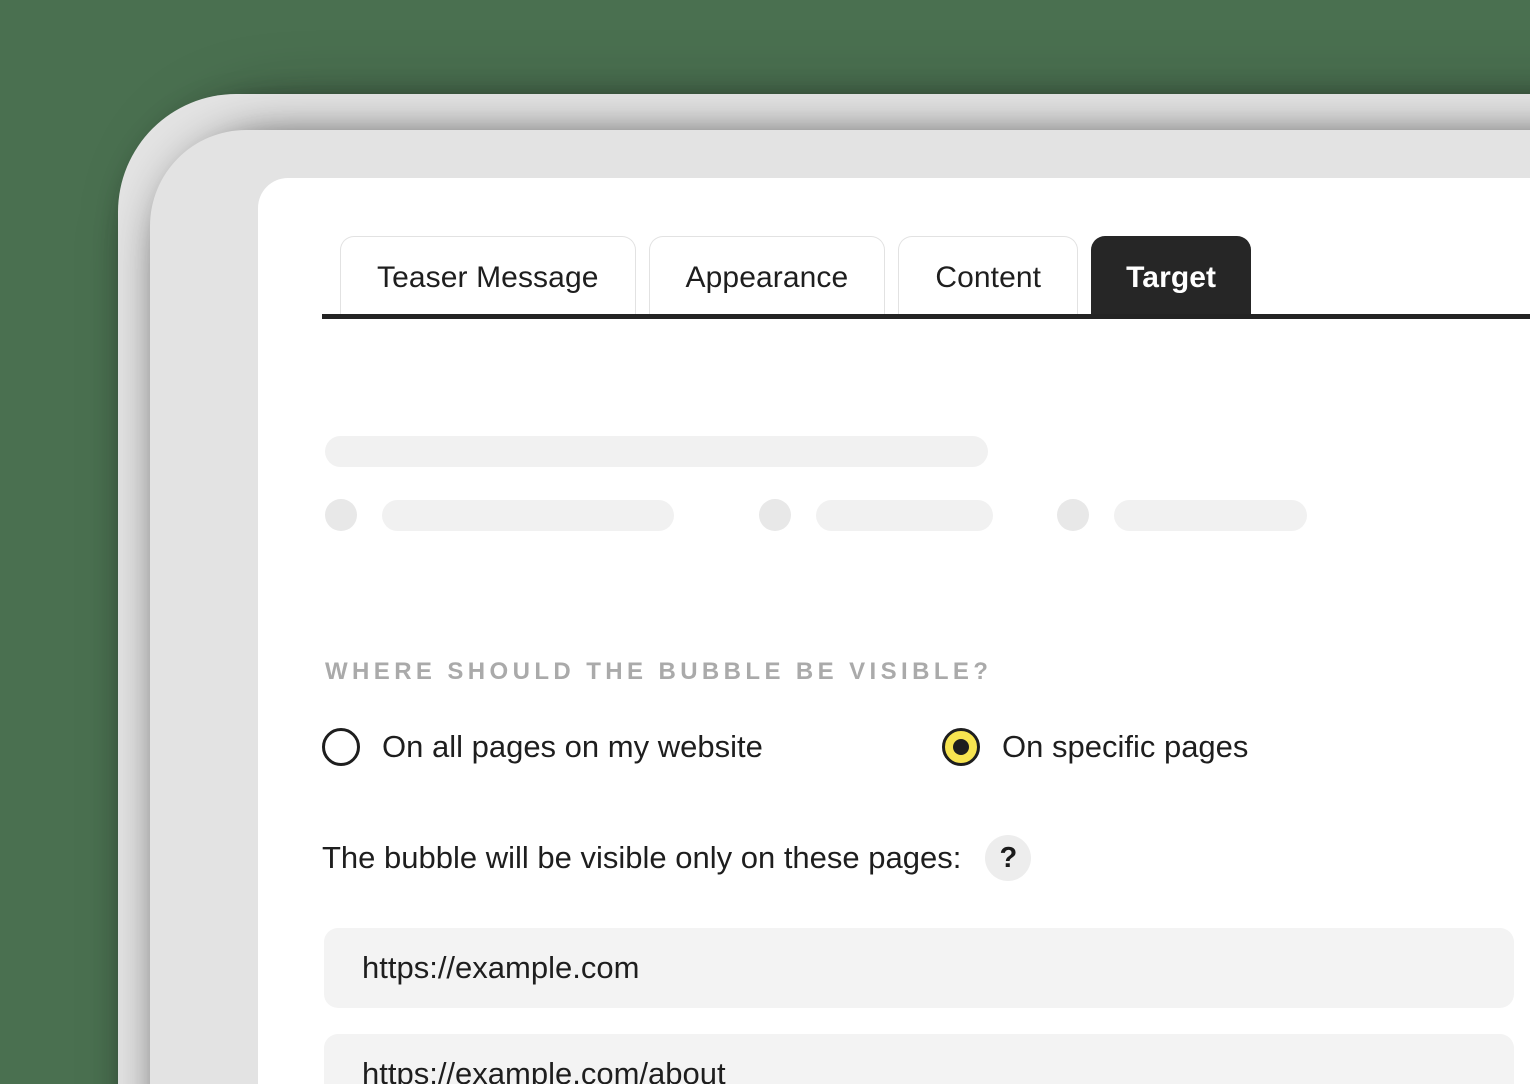 This screenshot has width=1530, height=1084. I want to click on radio-icon-unselected, so click(341, 747).